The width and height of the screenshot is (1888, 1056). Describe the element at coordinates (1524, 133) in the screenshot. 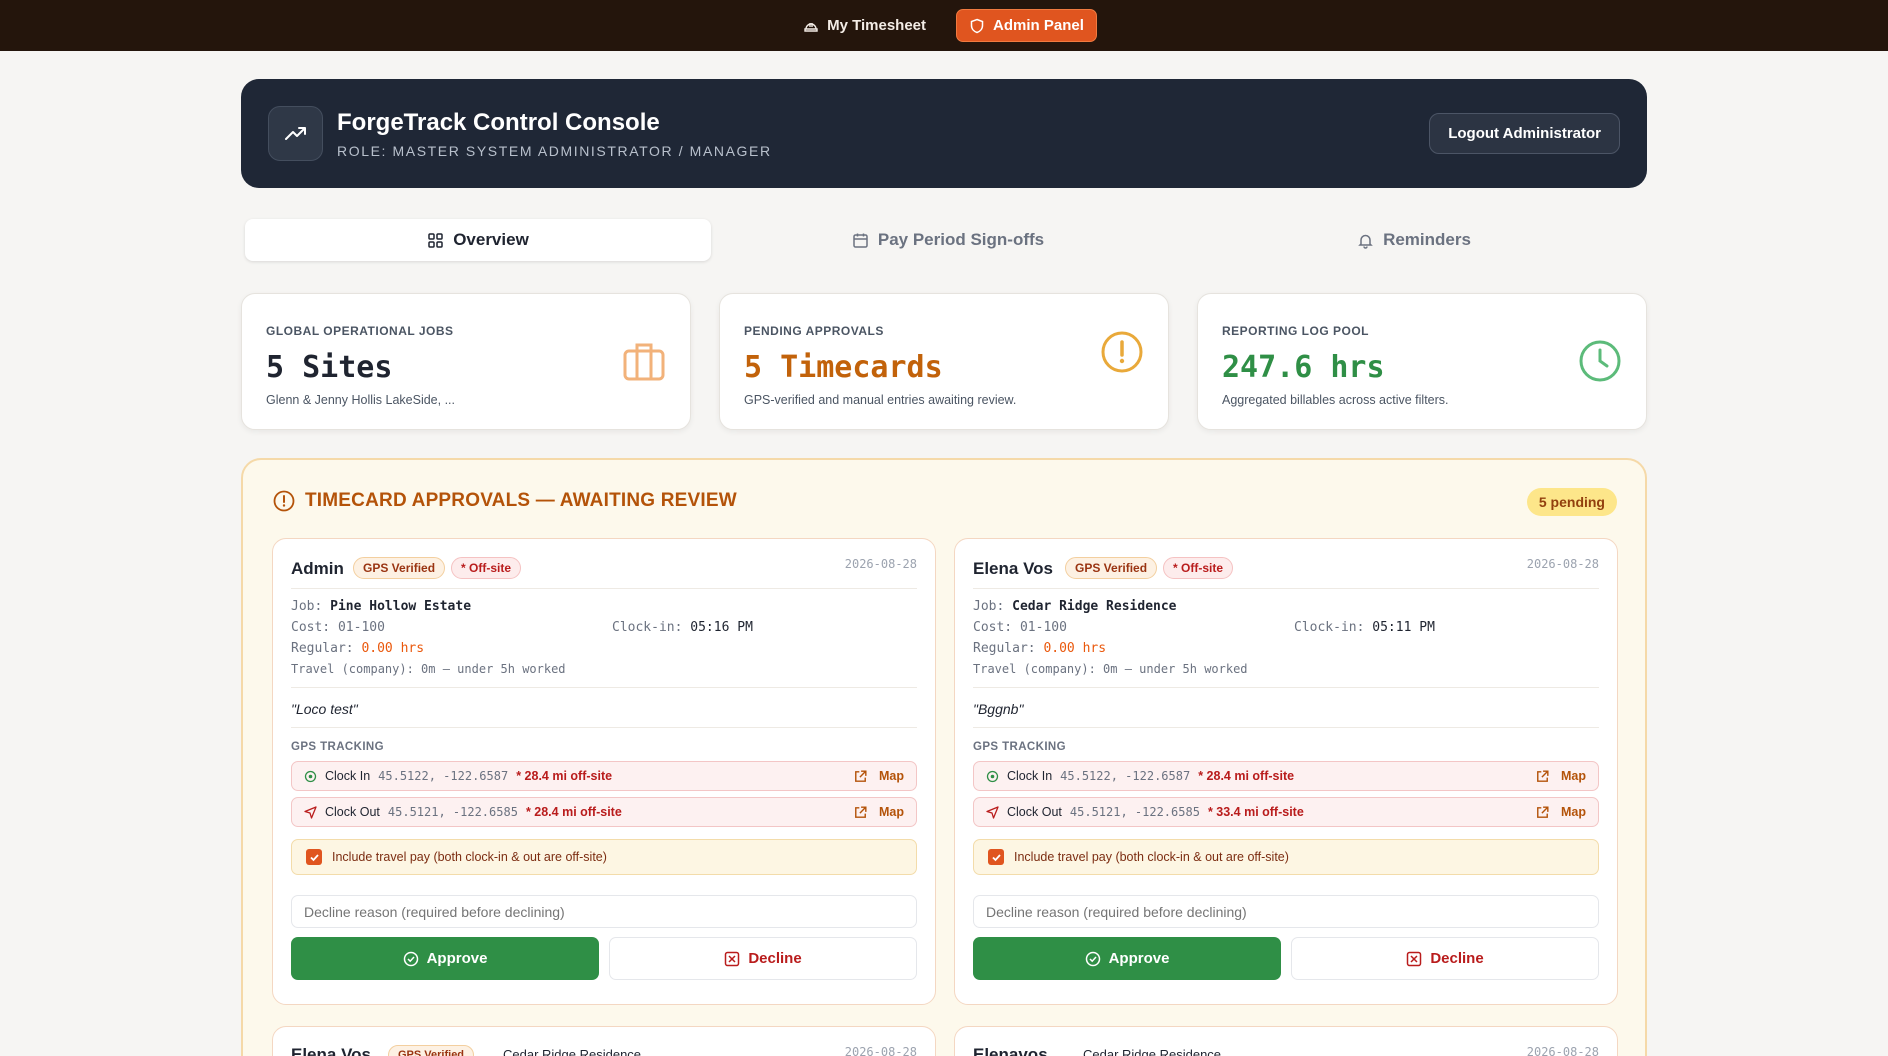

I see `logout-button: Logout Administrator` at that location.